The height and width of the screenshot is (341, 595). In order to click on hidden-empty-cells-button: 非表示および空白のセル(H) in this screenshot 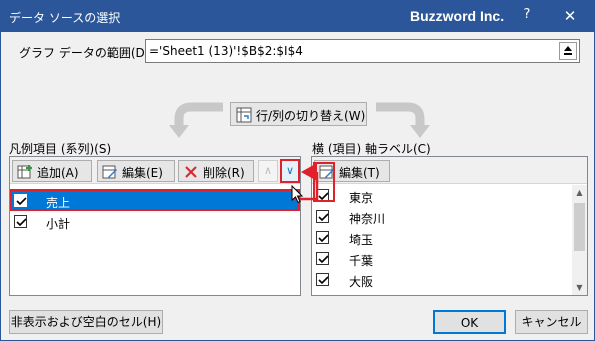, I will do `click(86, 322)`.